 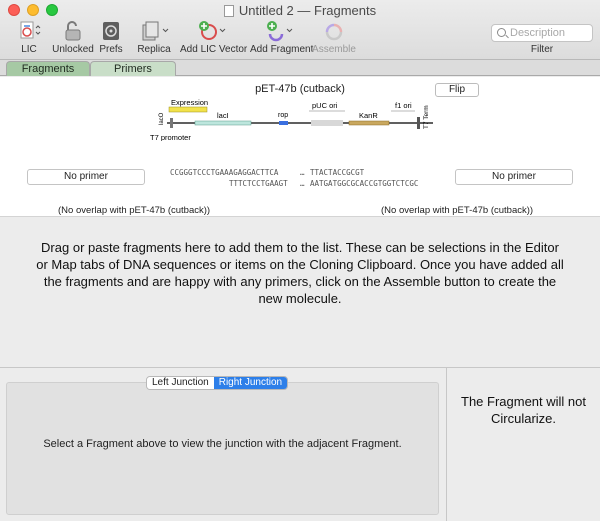 What do you see at coordinates (369, 123) in the screenshot?
I see `map-kanr-feature` at bounding box center [369, 123].